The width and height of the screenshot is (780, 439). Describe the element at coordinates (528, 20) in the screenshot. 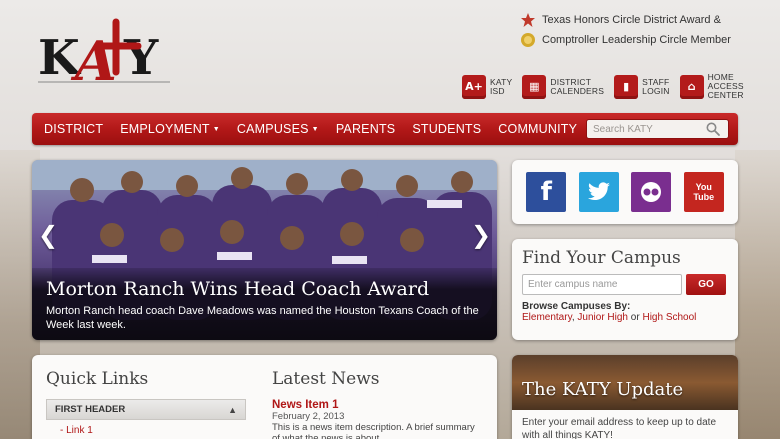

I see `red-star-icon` at that location.